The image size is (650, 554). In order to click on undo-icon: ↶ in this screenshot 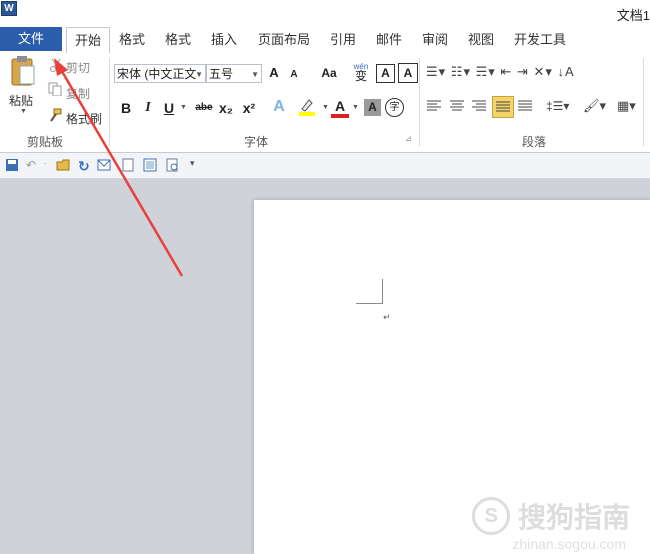, I will do `click(33, 165)`.